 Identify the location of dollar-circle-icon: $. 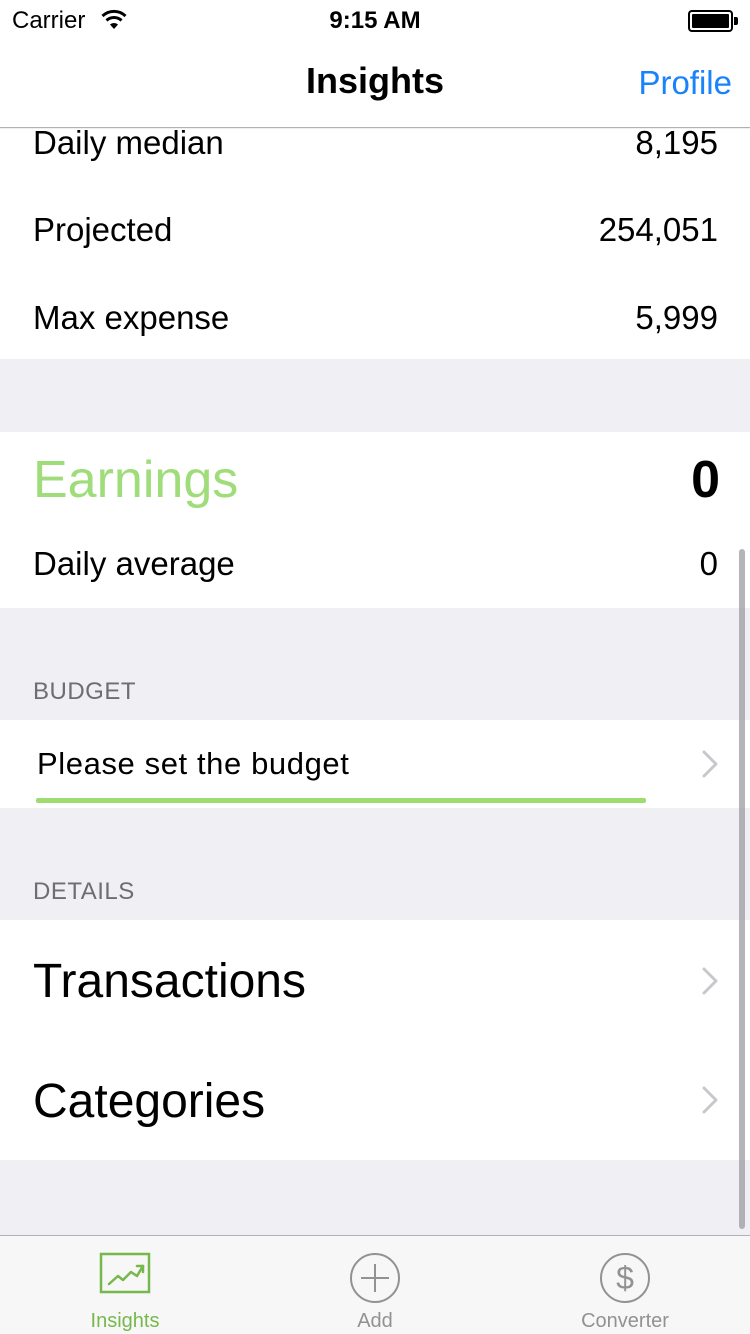
(625, 1278).